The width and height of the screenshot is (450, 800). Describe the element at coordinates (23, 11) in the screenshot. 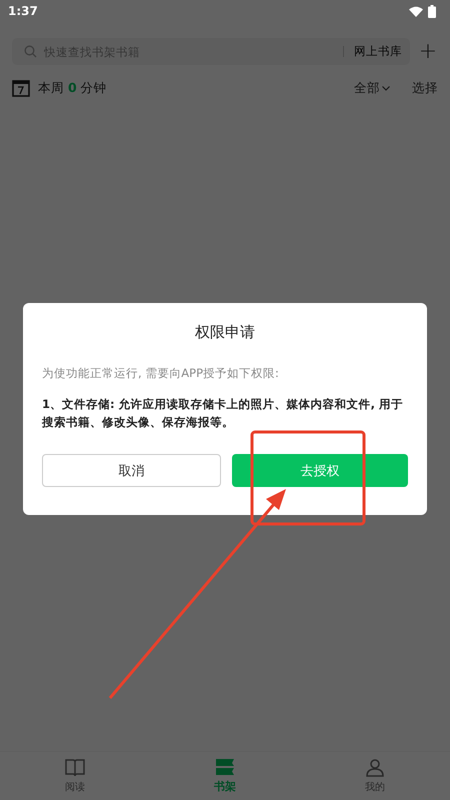

I see `status-time: 1:37` at that location.